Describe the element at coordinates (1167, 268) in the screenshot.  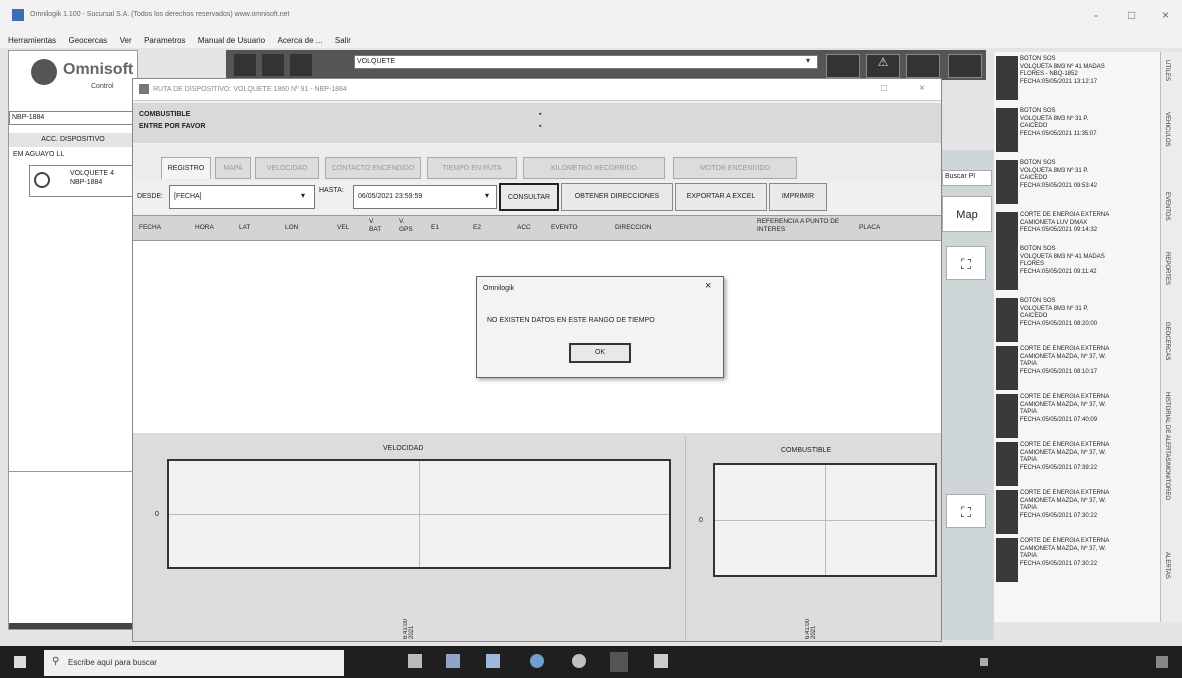
I see `vtab-reportes: REPORTES` at that location.